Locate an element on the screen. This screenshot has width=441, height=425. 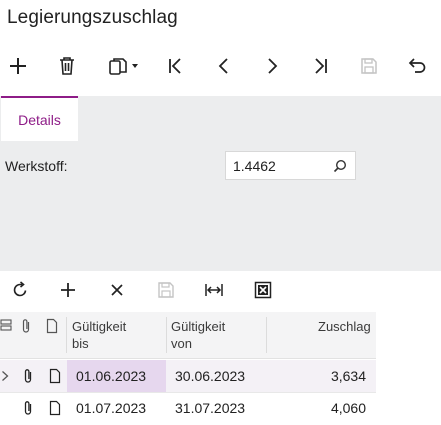
next-record-icon is located at coordinates (273, 66).